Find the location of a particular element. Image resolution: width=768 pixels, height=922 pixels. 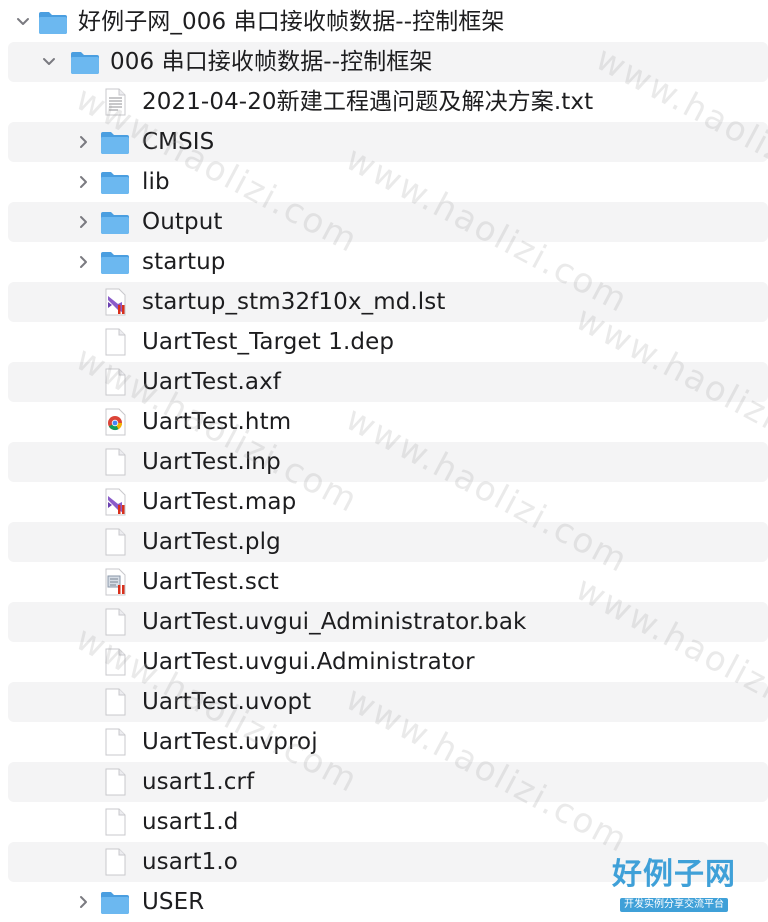

file-row: UartTest.uvgui_Administrator.bak is located at coordinates (388, 622).